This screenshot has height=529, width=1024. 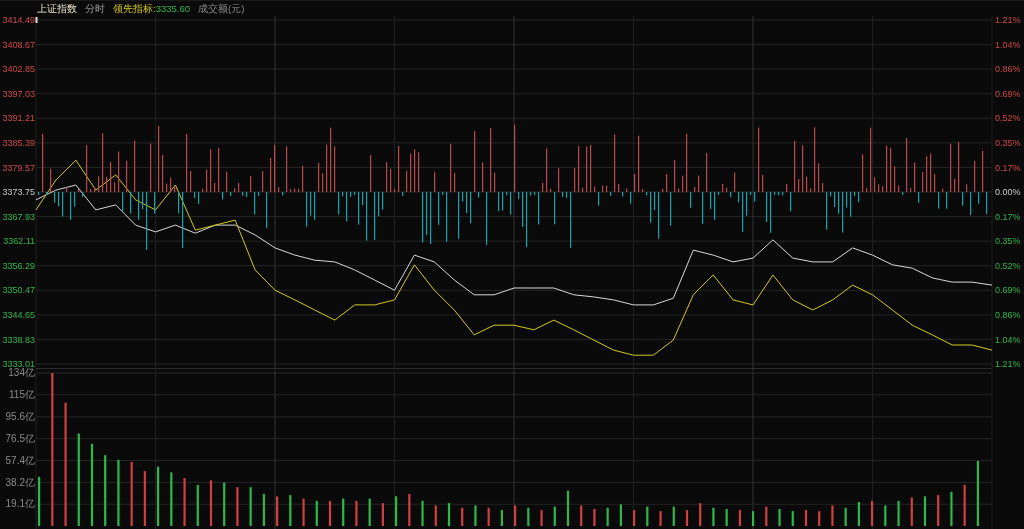 What do you see at coordinates (18, 265) in the screenshot?
I see `axis-label: 3356.29` at bounding box center [18, 265].